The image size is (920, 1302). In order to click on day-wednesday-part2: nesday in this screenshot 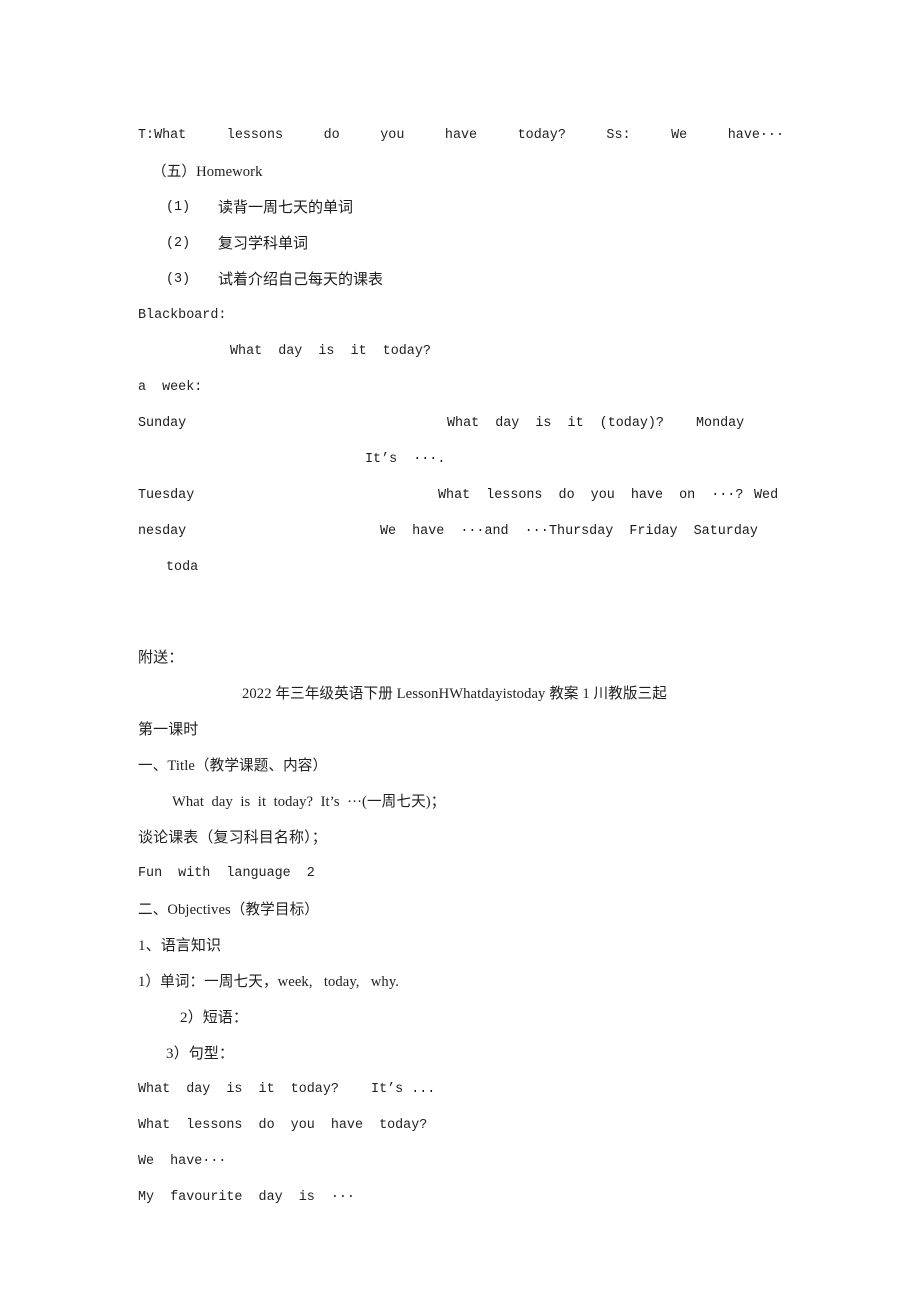, I will do `click(162, 531)`.